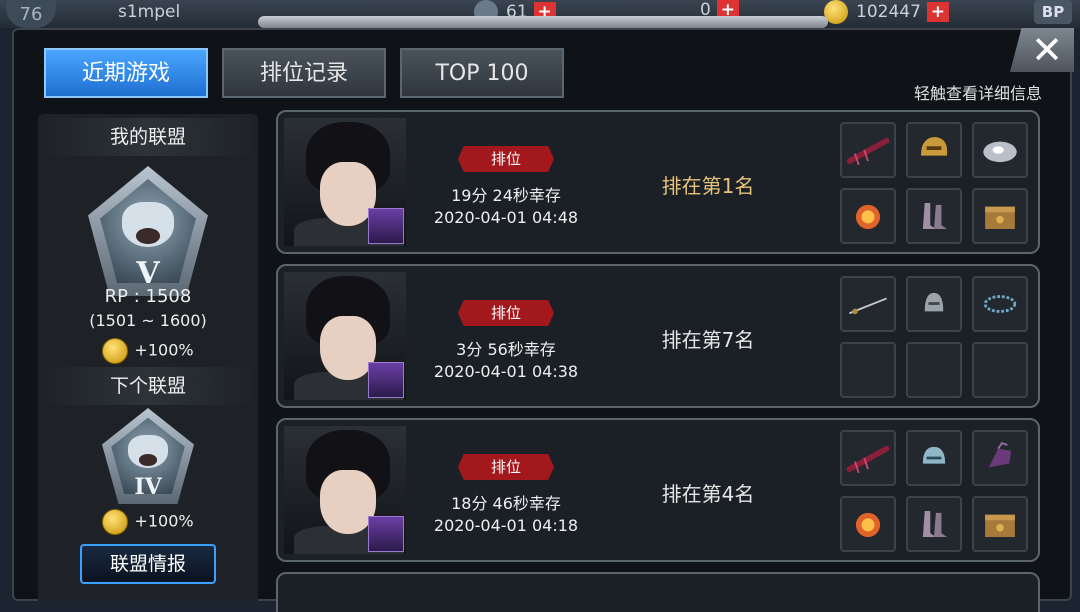 This screenshot has width=1080, height=612. I want to click on gauntlet-icon, so click(1000, 458).